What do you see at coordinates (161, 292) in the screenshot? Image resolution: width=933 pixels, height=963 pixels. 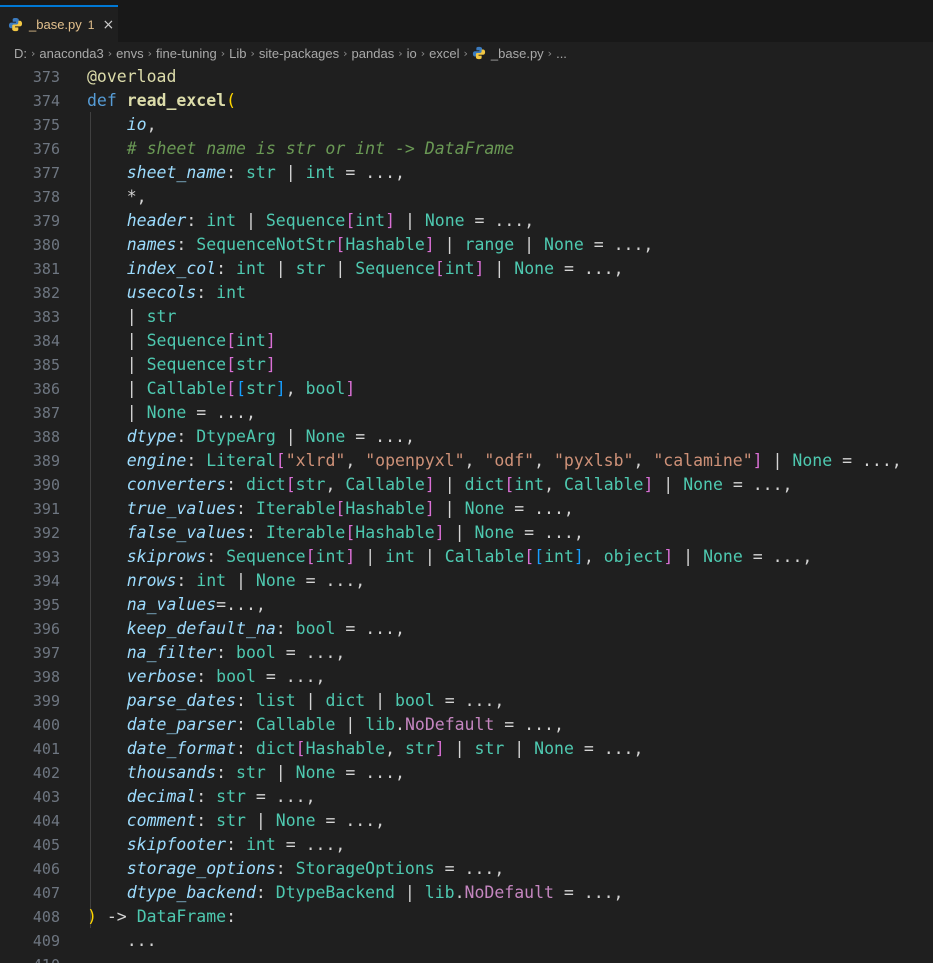 I see `code-token: usecols` at bounding box center [161, 292].